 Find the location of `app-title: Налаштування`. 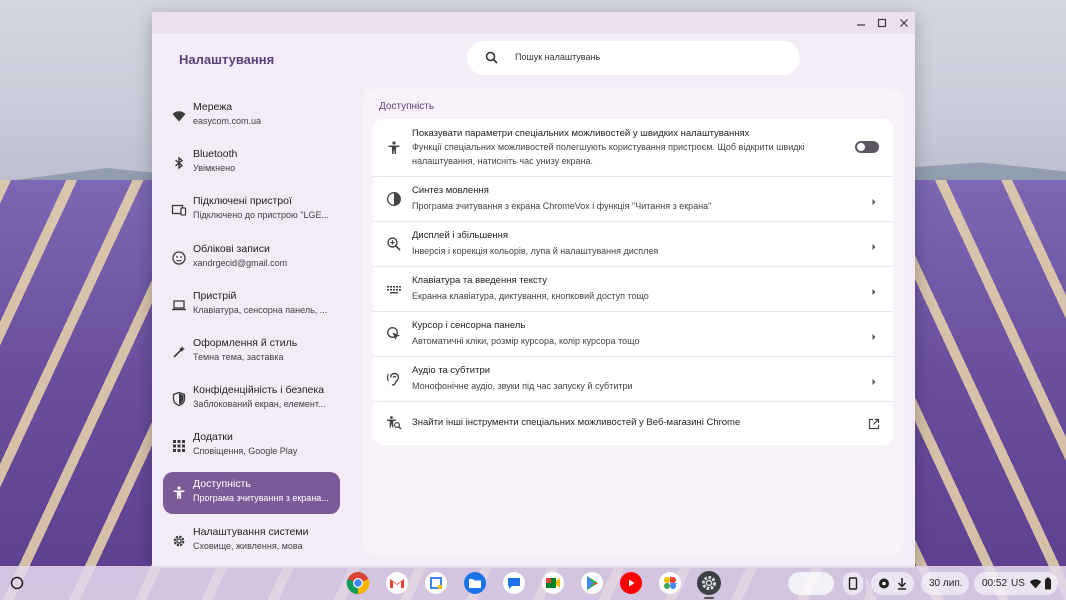

app-title: Налаштування is located at coordinates (227, 59).